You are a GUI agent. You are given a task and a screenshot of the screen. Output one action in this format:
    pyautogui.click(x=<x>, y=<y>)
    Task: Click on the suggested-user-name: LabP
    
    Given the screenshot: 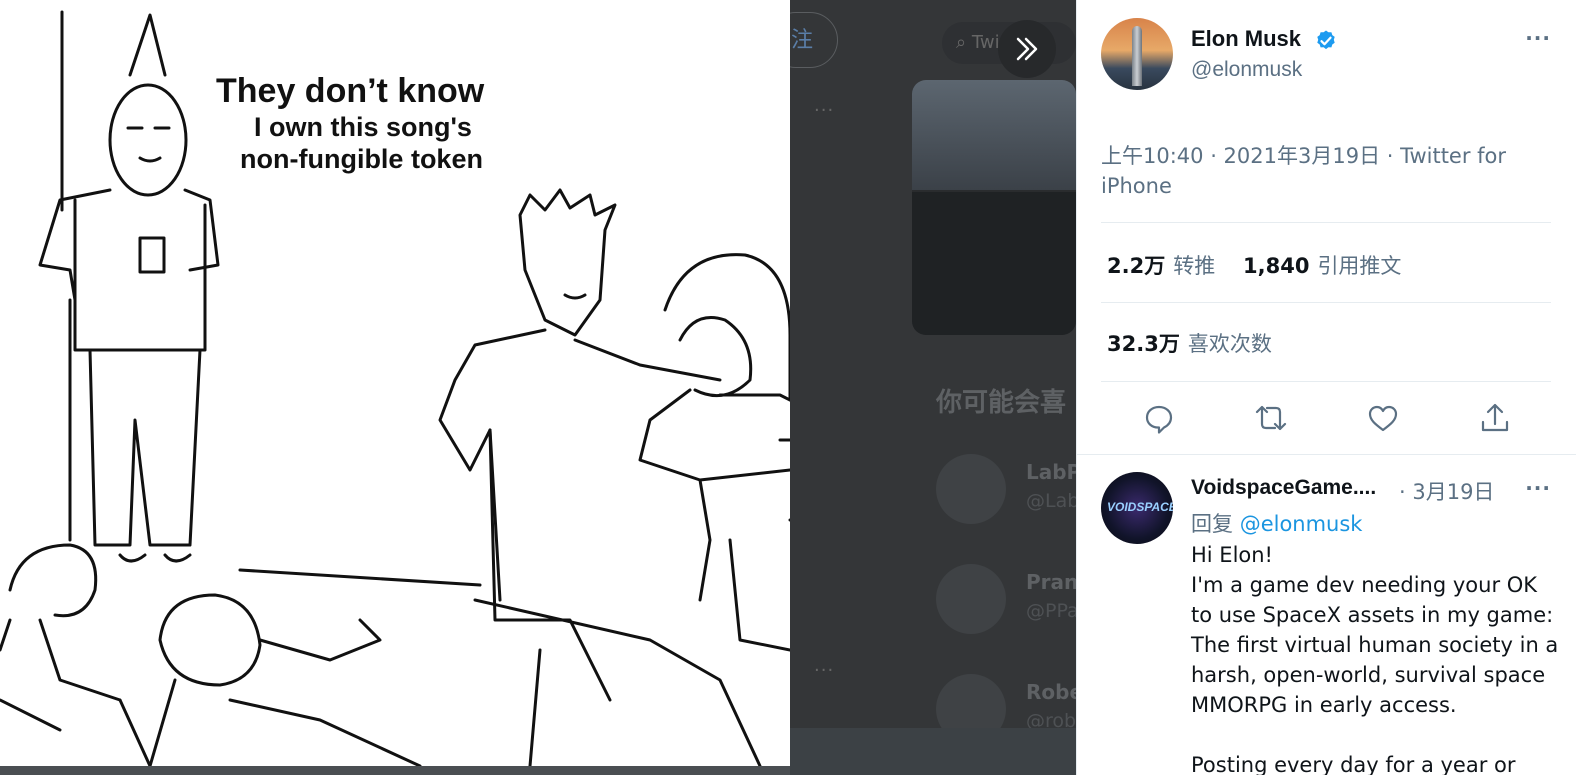 What is the action you would take?
    pyautogui.click(x=1051, y=472)
    